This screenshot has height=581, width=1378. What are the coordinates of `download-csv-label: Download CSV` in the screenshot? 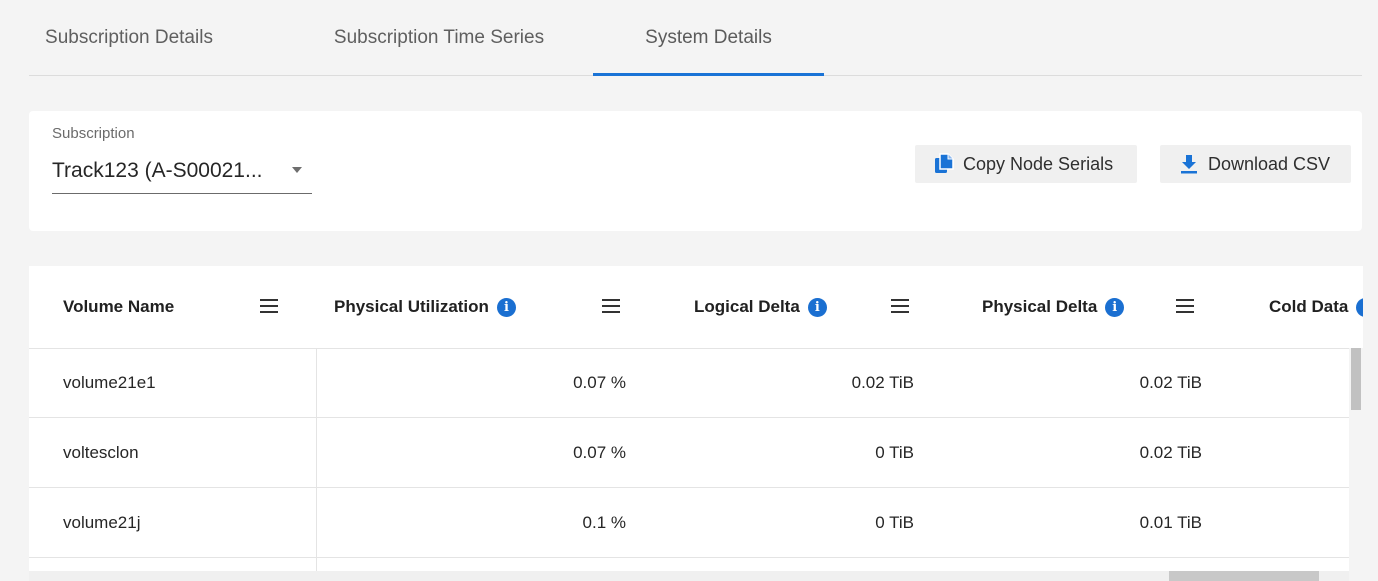 It's located at (1269, 163).